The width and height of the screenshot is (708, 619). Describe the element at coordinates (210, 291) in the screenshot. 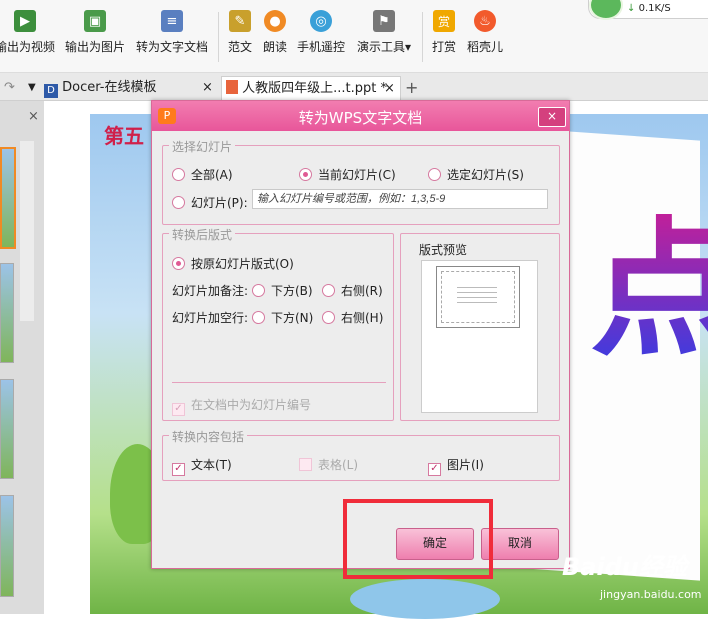

I see `notes-label: 幻灯片加备注:` at that location.